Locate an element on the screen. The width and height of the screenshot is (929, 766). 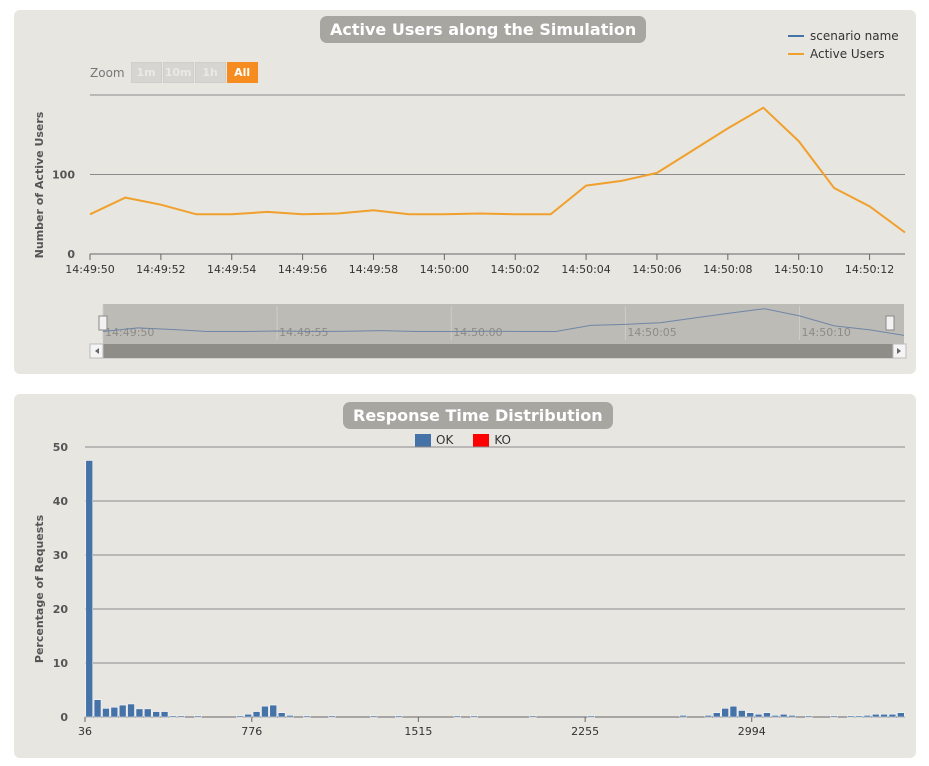
y-tick-label: 10 is located at coordinates (61, 663).